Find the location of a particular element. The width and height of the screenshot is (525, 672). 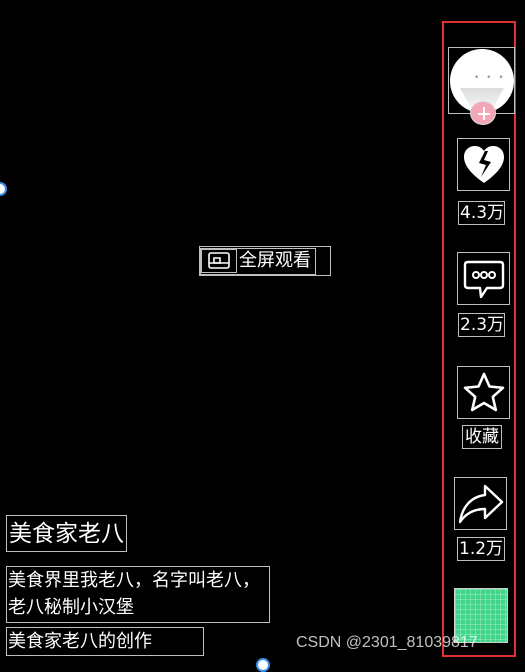

comment-button is located at coordinates (483, 278).